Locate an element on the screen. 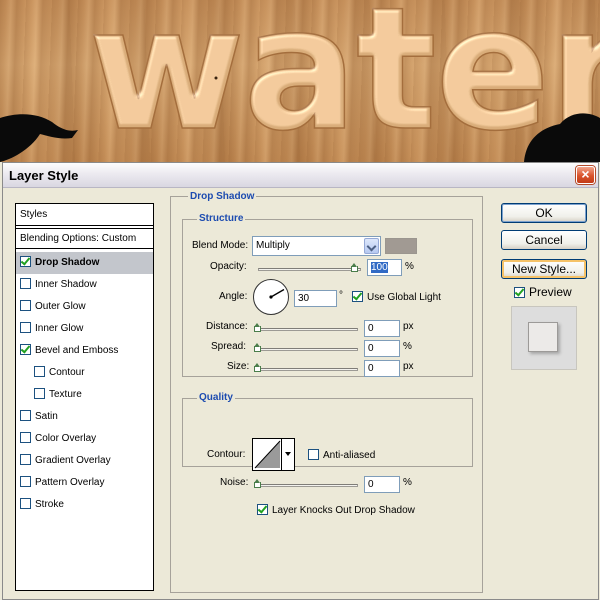 The image size is (600, 600). style-item: Contour is located at coordinates (84, 373).